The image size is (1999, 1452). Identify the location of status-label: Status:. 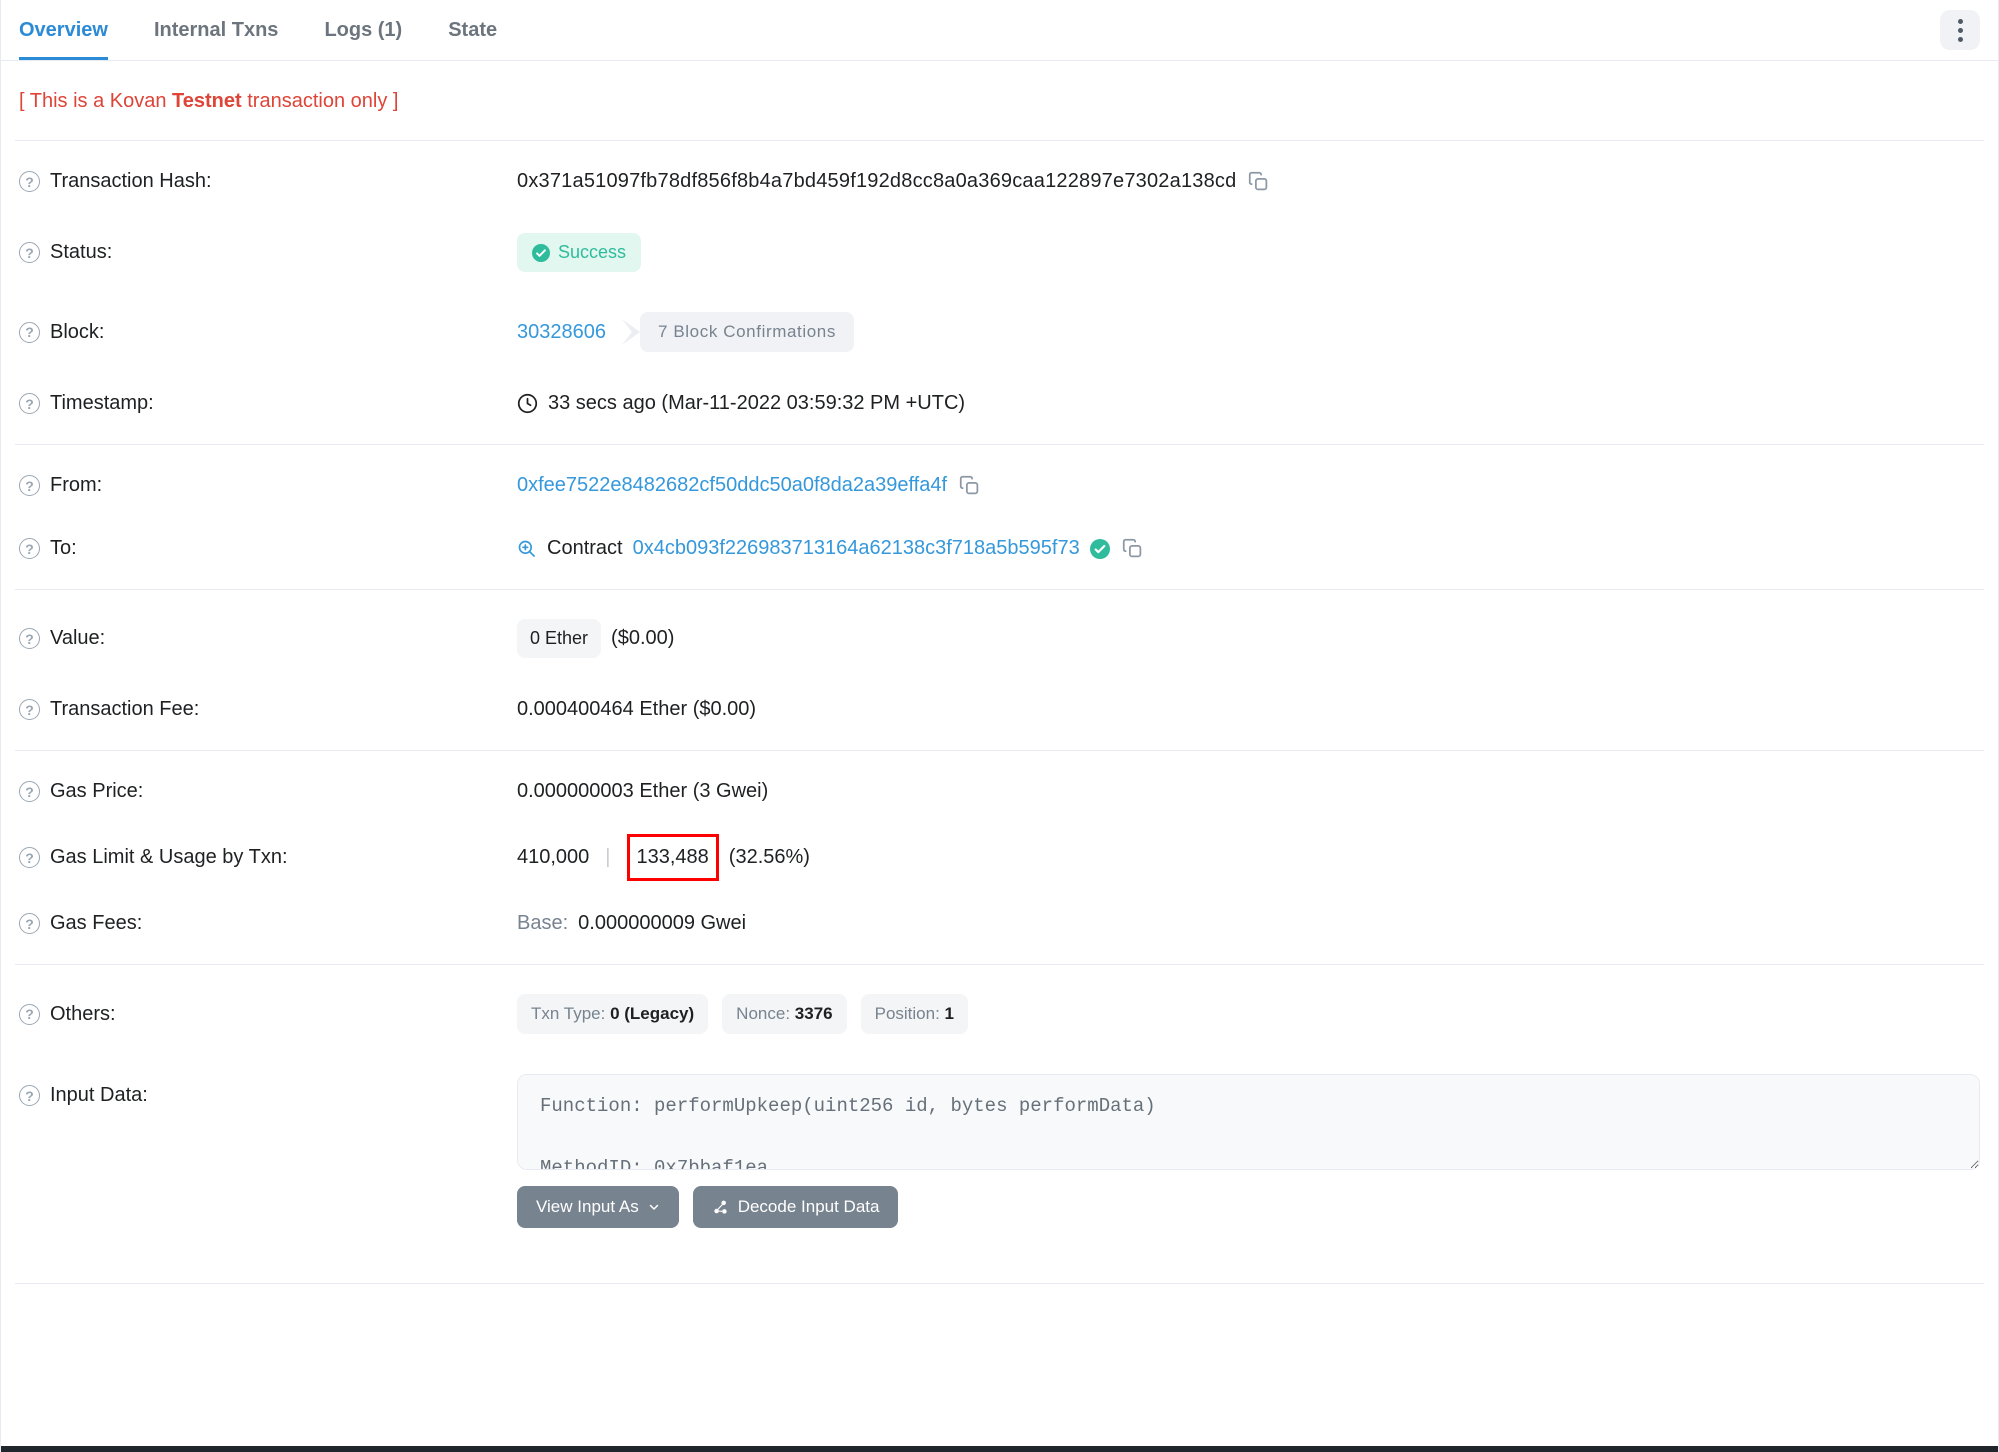
(81, 252).